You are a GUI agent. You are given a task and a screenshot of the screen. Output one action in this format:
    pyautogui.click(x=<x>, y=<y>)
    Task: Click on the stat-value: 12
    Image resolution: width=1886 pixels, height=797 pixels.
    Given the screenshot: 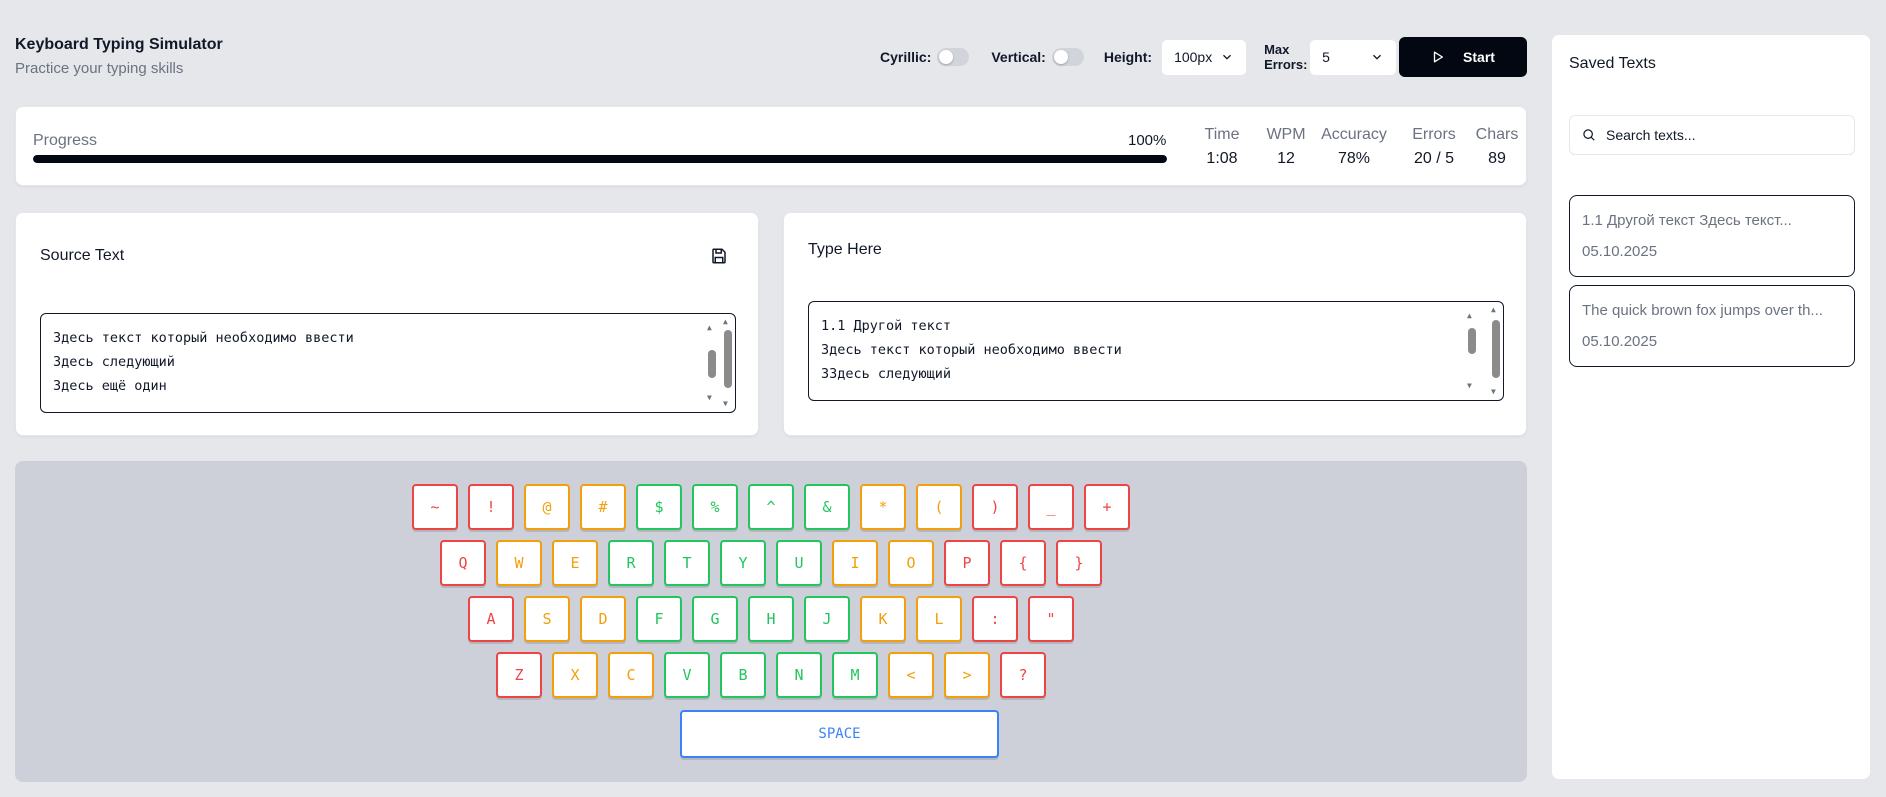 What is the action you would take?
    pyautogui.click(x=1286, y=158)
    